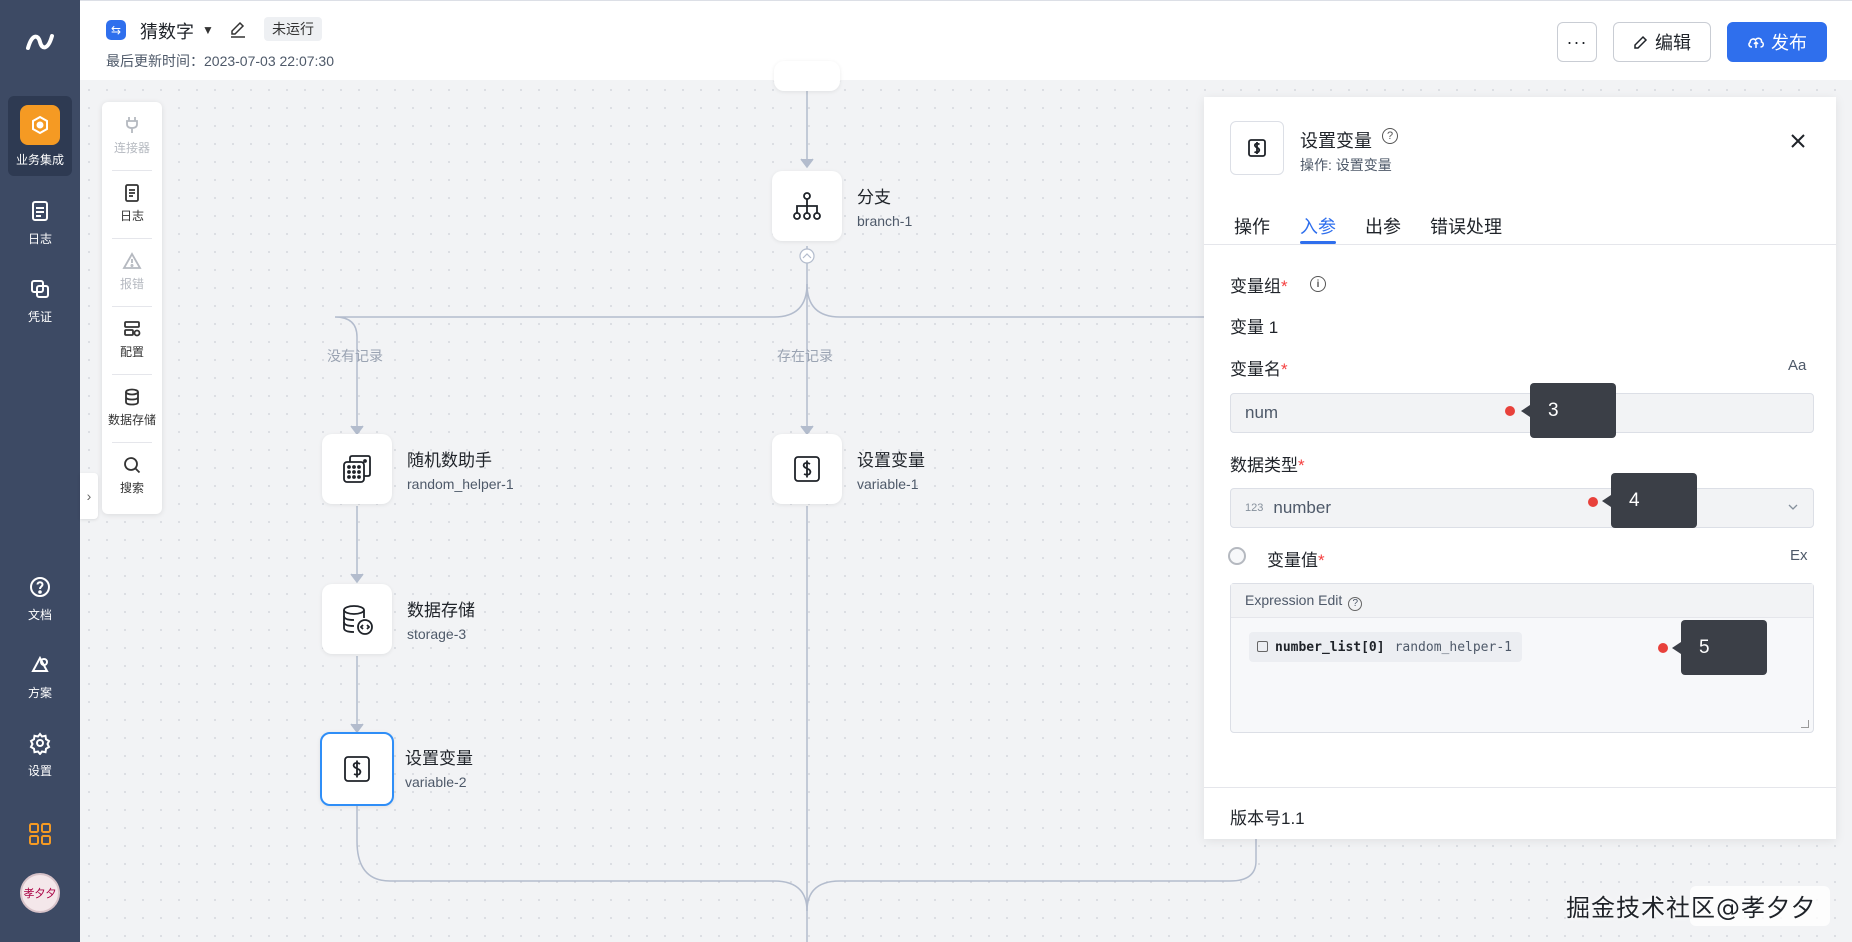 This screenshot has height=942, width=1852. I want to click on nav-item-docs: 文档, so click(40, 598).